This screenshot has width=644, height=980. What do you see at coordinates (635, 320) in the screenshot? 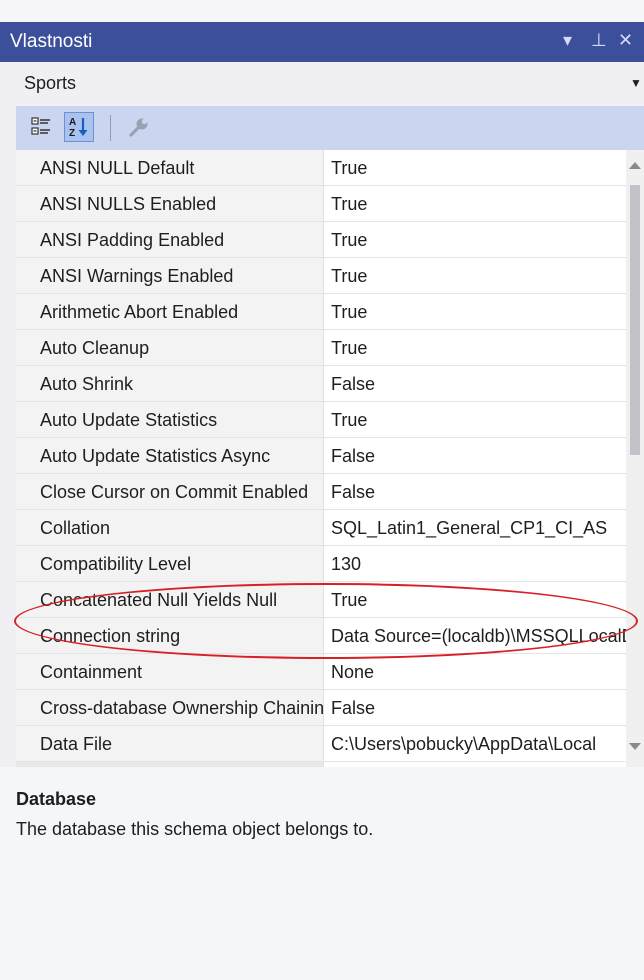
I see `scrollbar-thumb` at bounding box center [635, 320].